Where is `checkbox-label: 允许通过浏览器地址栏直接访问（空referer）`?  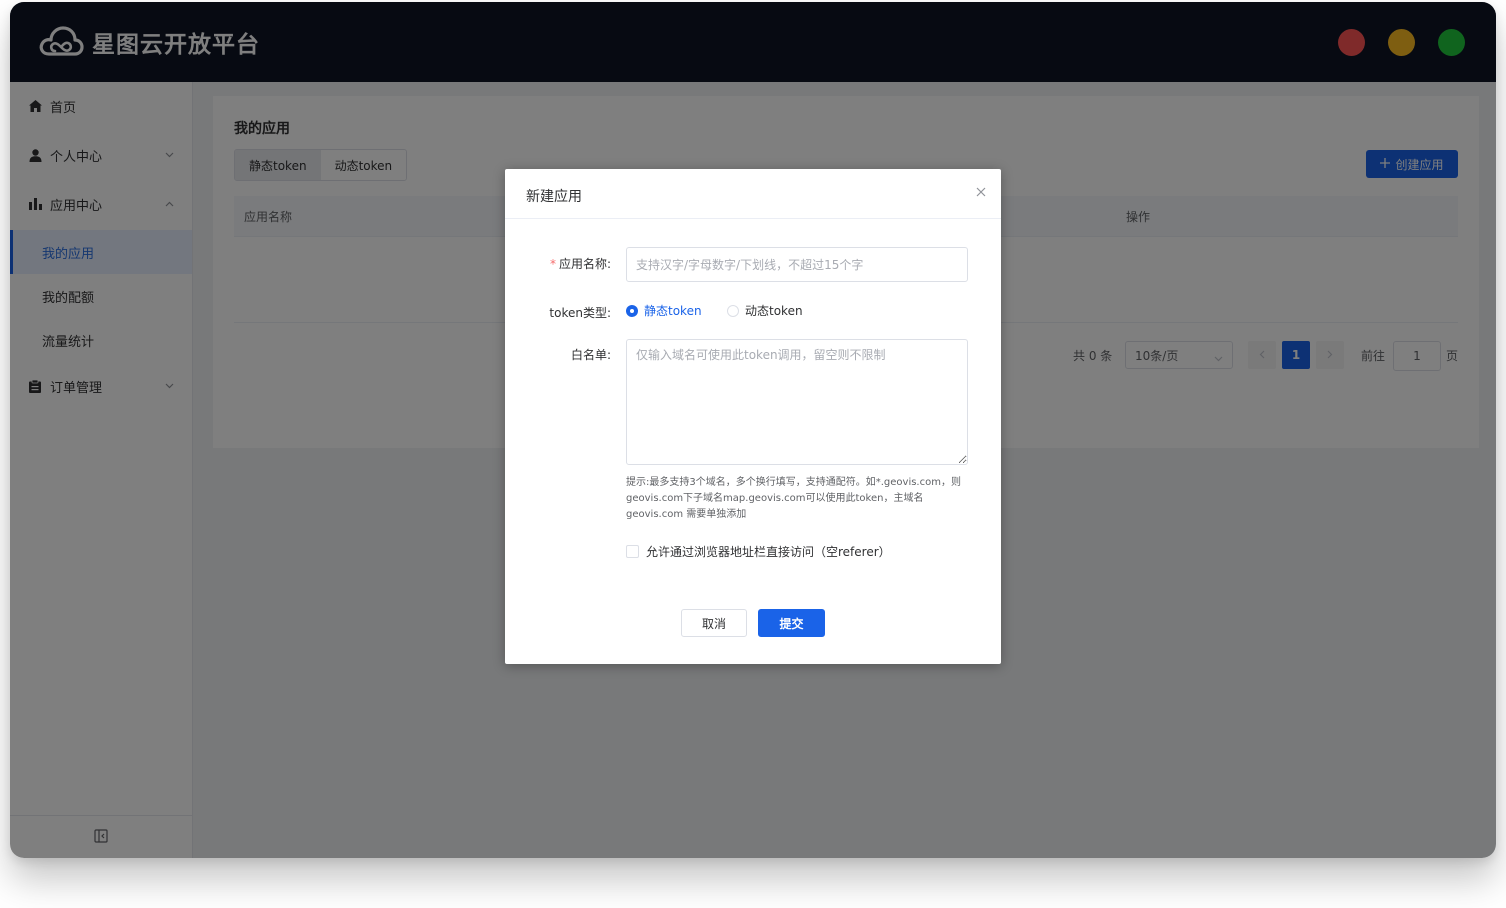
checkbox-label: 允许通过浏览器地址栏直接访问（空referer） is located at coordinates (768, 552).